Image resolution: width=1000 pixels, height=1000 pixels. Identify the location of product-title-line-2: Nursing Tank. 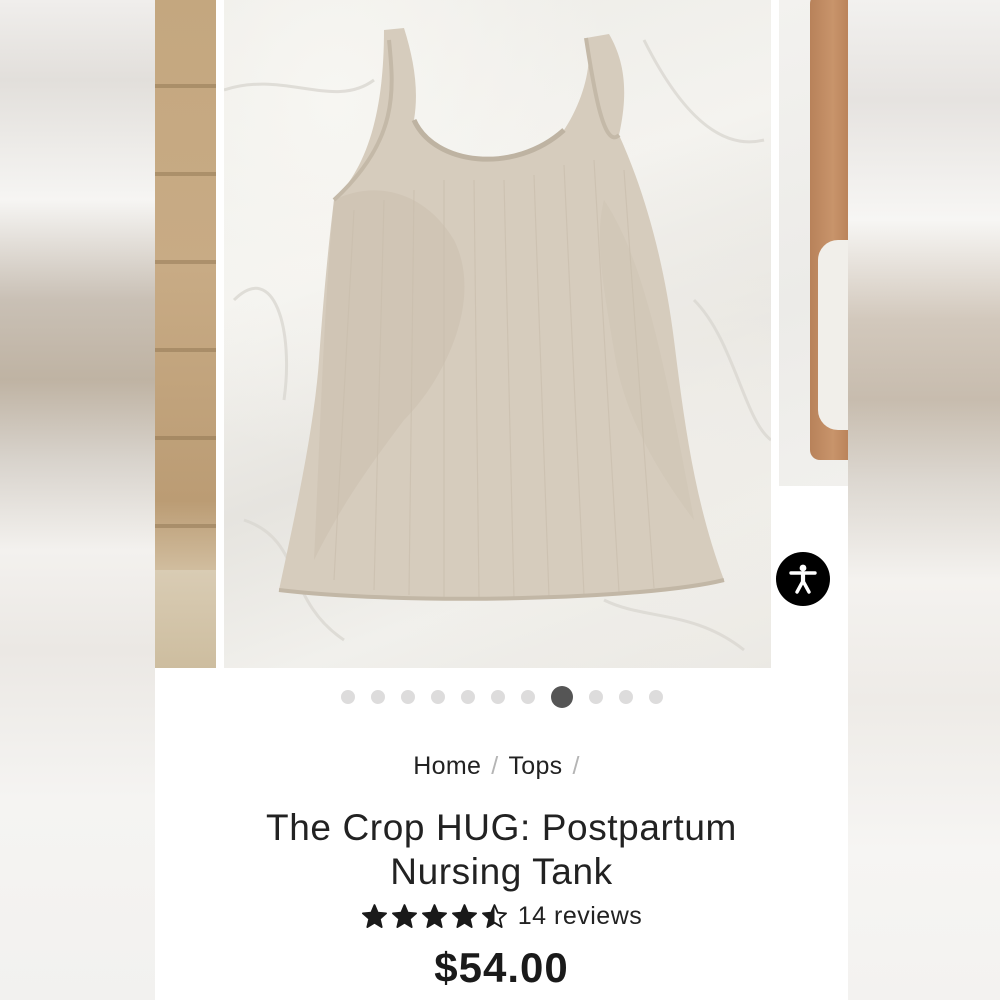
(501, 871).